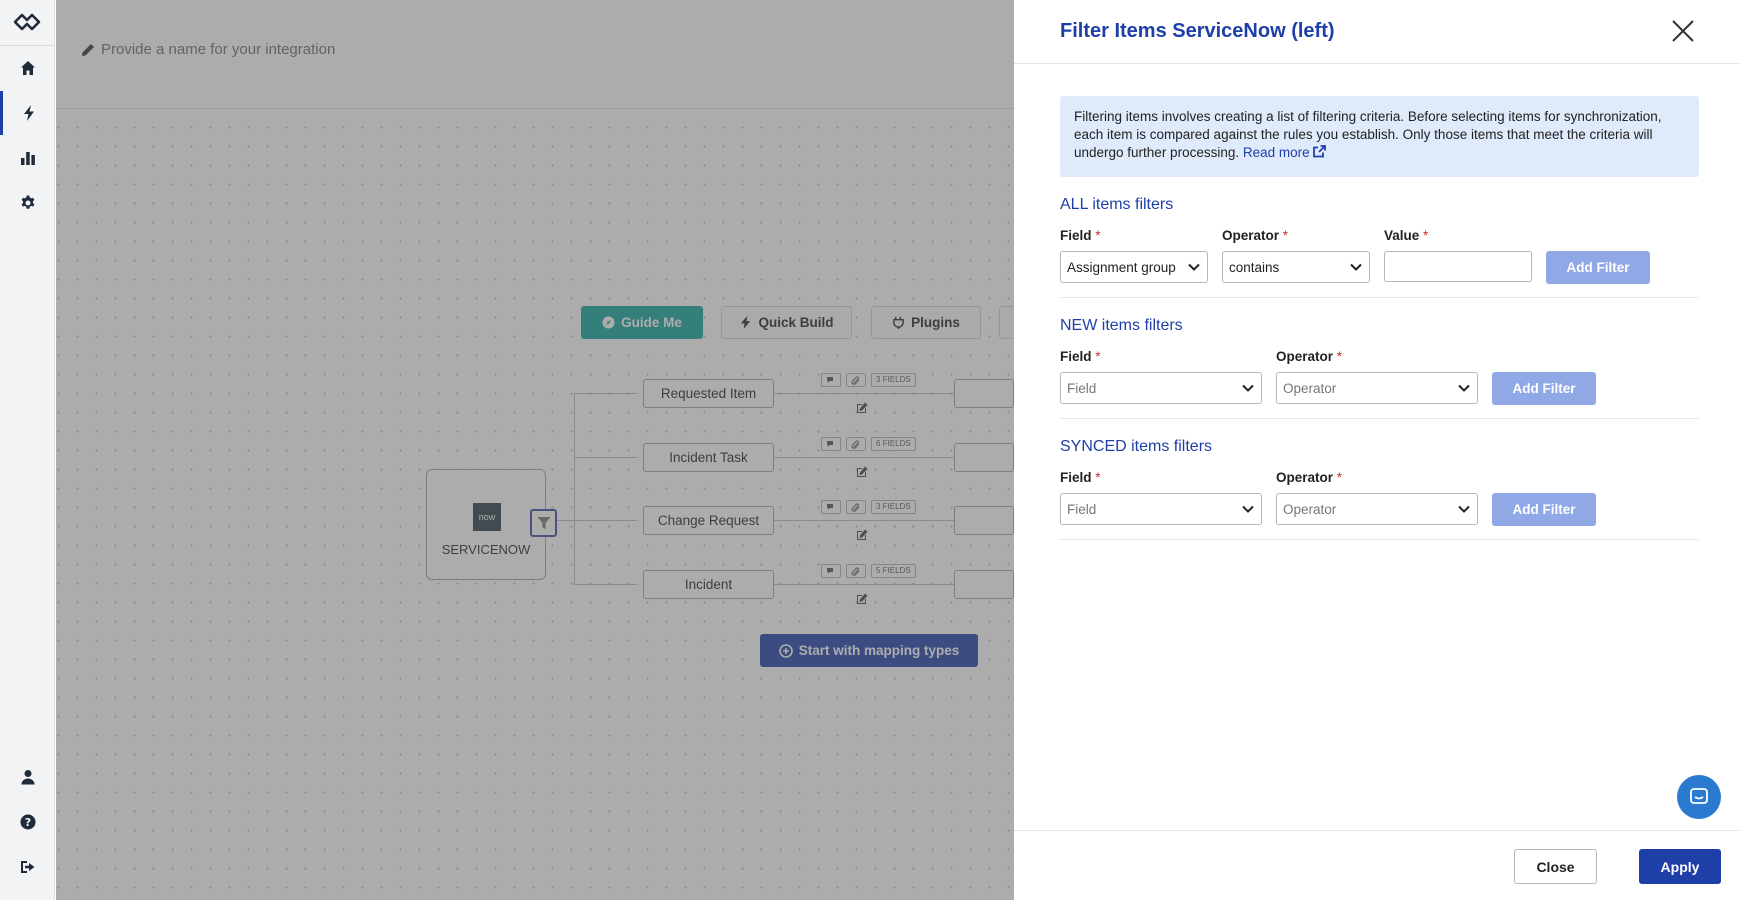 Image resolution: width=1739 pixels, height=900 pixels. I want to click on chat-icon, so click(1699, 796).